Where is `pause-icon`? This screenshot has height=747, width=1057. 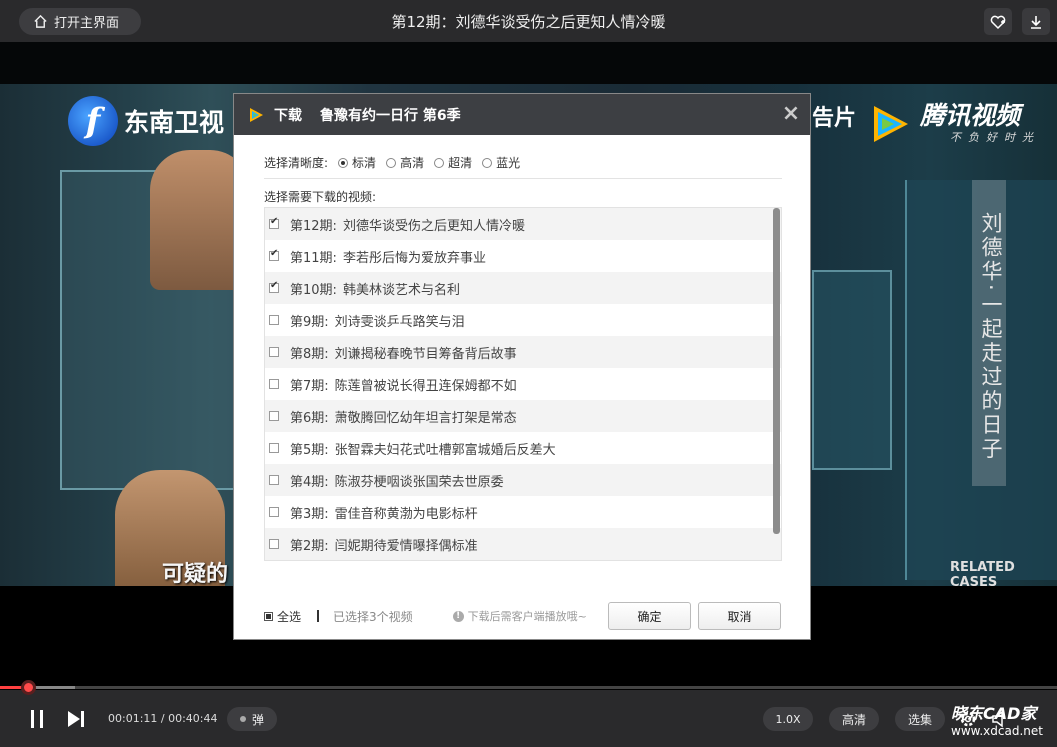
pause-icon is located at coordinates (37, 719).